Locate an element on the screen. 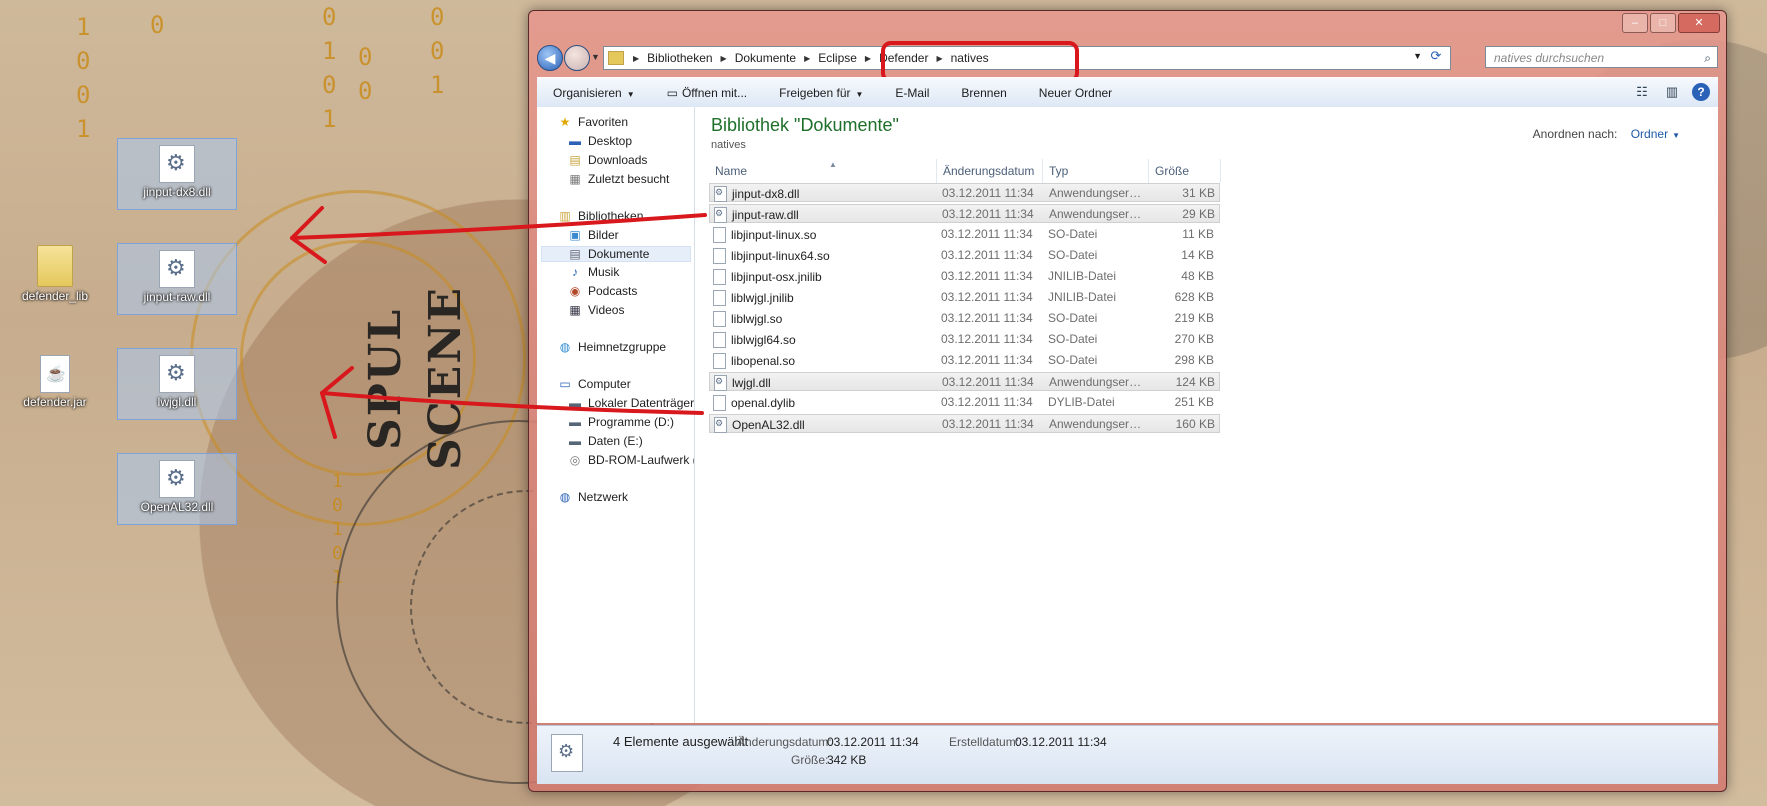 The height and width of the screenshot is (806, 1767). nav-desktop: ▬ Desktop is located at coordinates (599, 141).